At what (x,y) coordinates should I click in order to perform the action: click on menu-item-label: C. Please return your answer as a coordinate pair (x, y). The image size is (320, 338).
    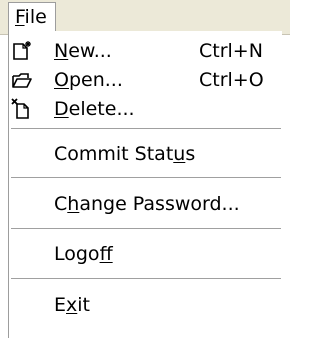
    Looking at the image, I should click on (61, 204).